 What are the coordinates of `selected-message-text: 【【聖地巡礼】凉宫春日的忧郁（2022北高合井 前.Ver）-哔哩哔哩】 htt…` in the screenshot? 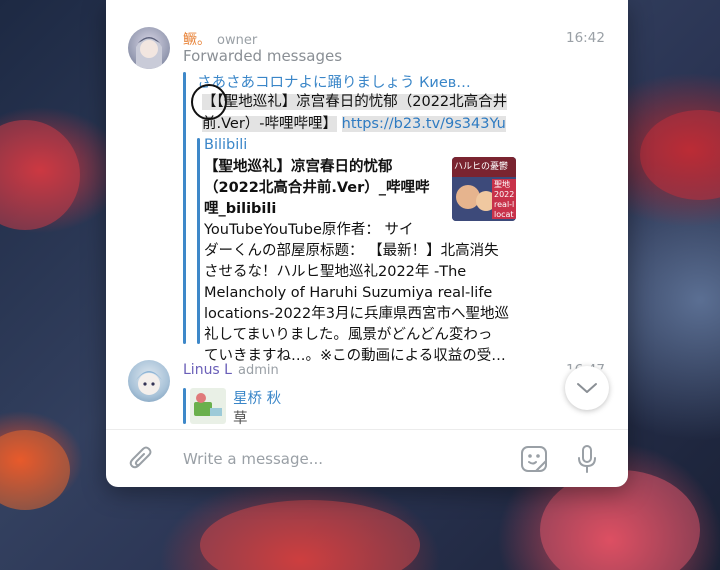 It's located at (355, 113).